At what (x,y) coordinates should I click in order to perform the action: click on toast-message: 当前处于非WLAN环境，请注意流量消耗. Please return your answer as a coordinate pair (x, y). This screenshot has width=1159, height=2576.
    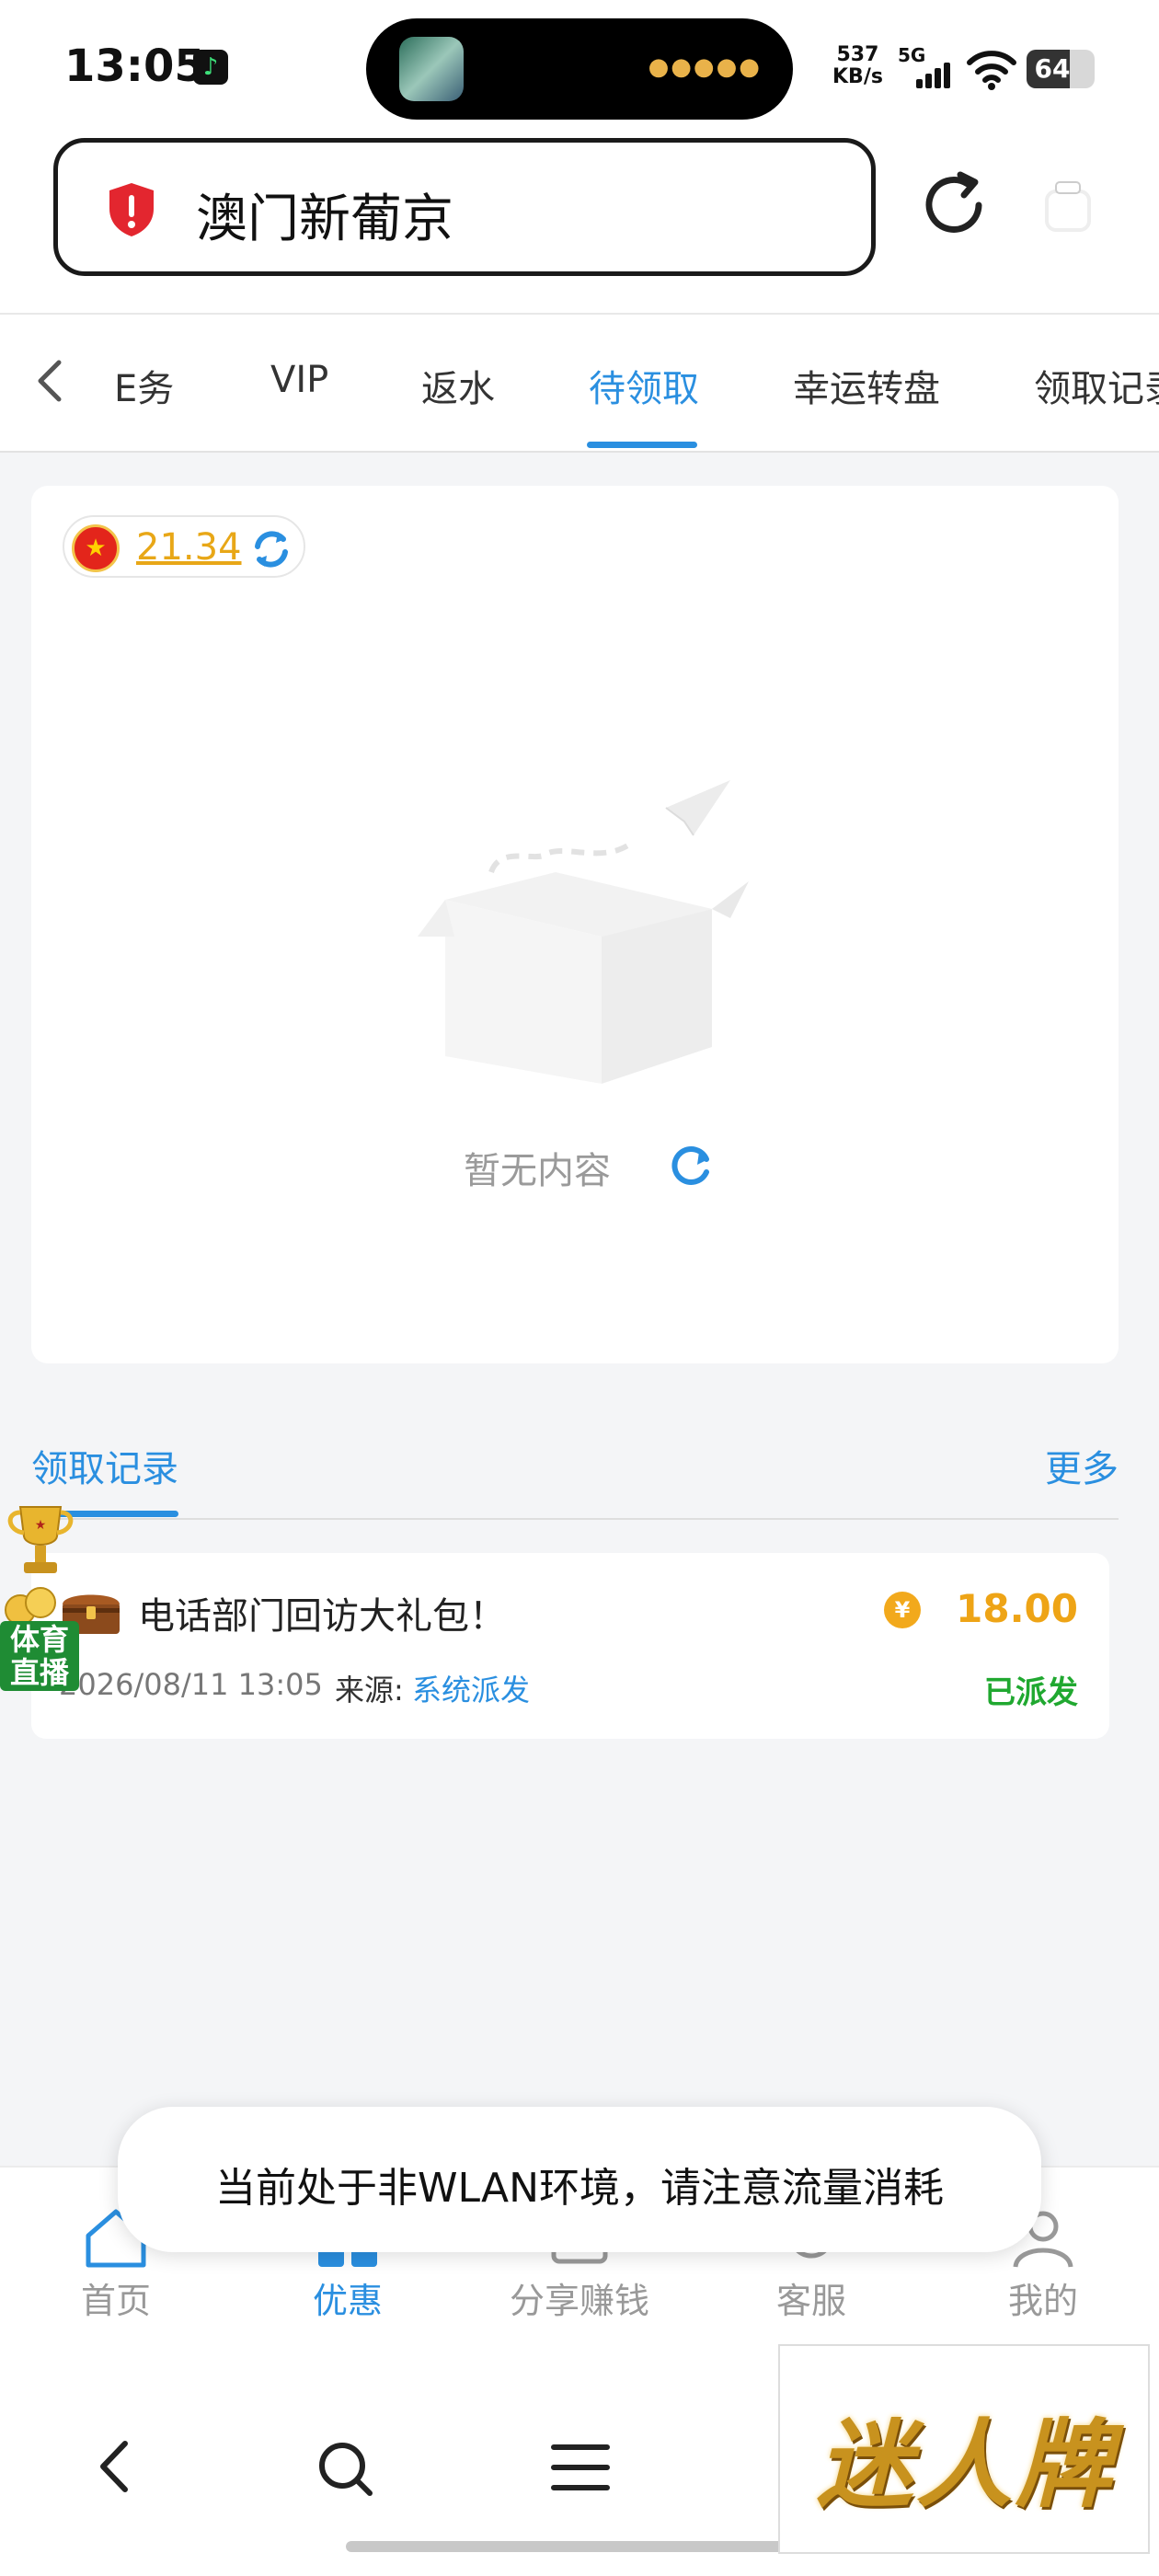
    Looking at the image, I should click on (579, 2188).